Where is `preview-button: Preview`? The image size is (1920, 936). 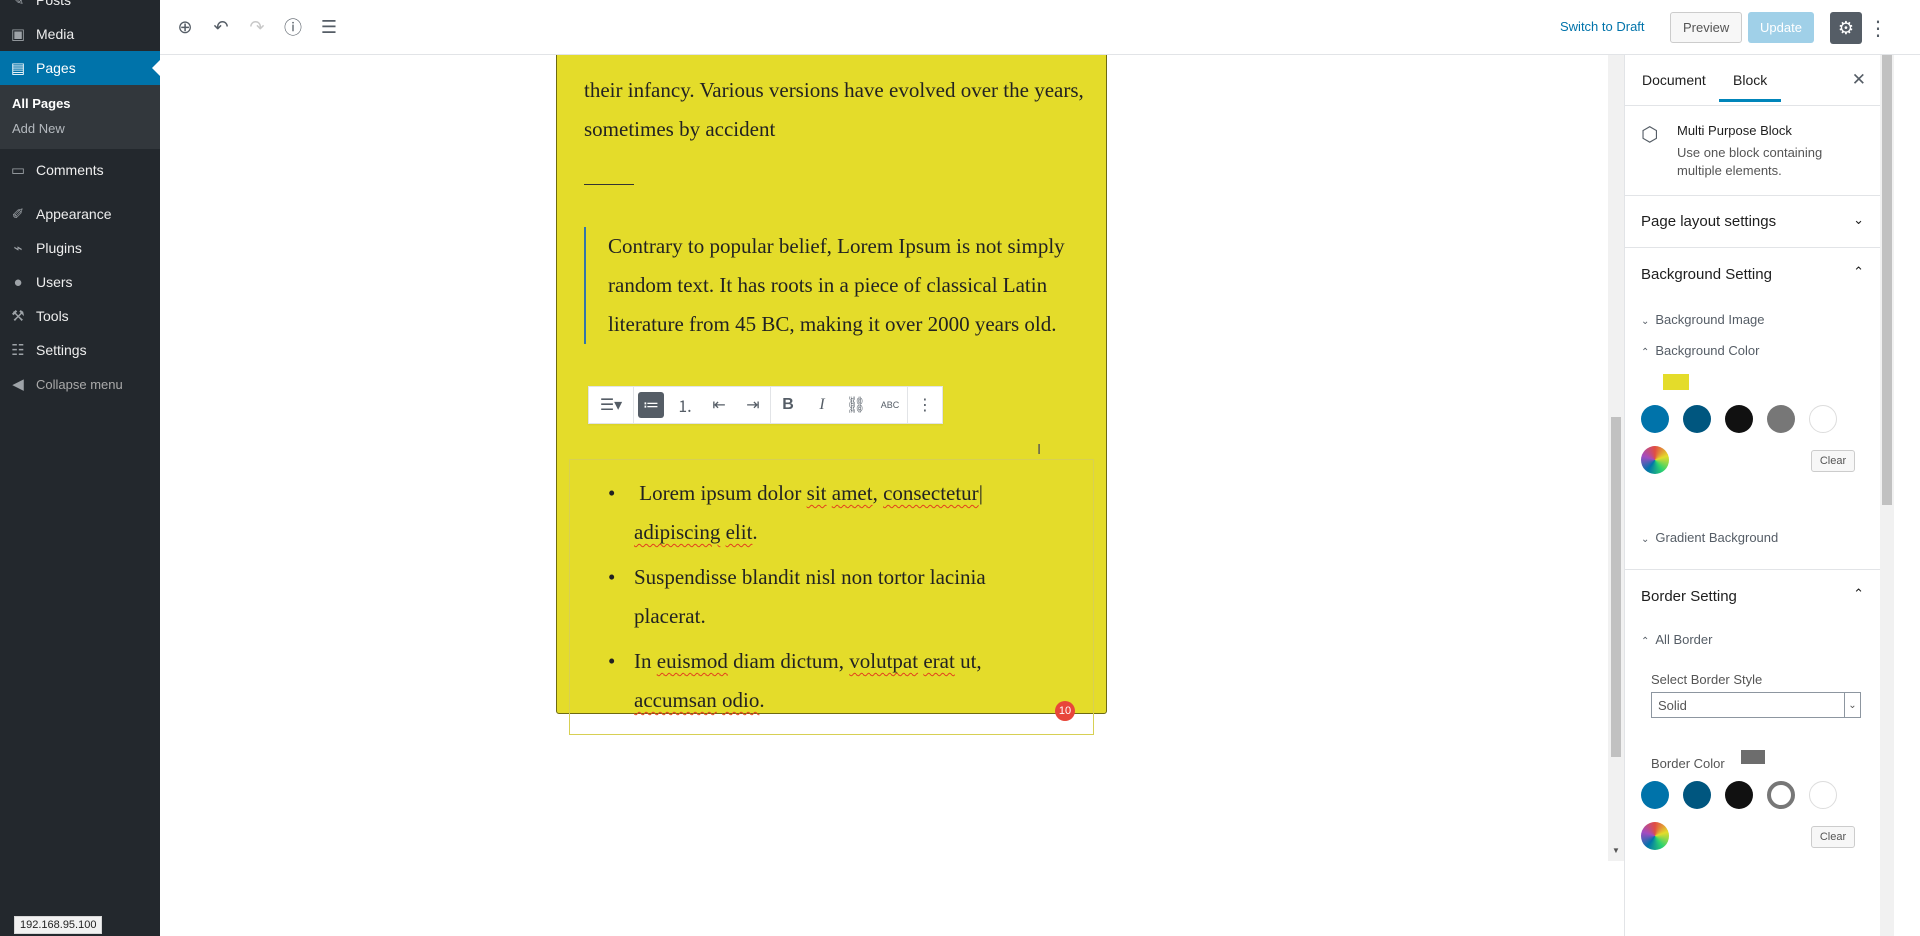
preview-button: Preview is located at coordinates (1706, 27).